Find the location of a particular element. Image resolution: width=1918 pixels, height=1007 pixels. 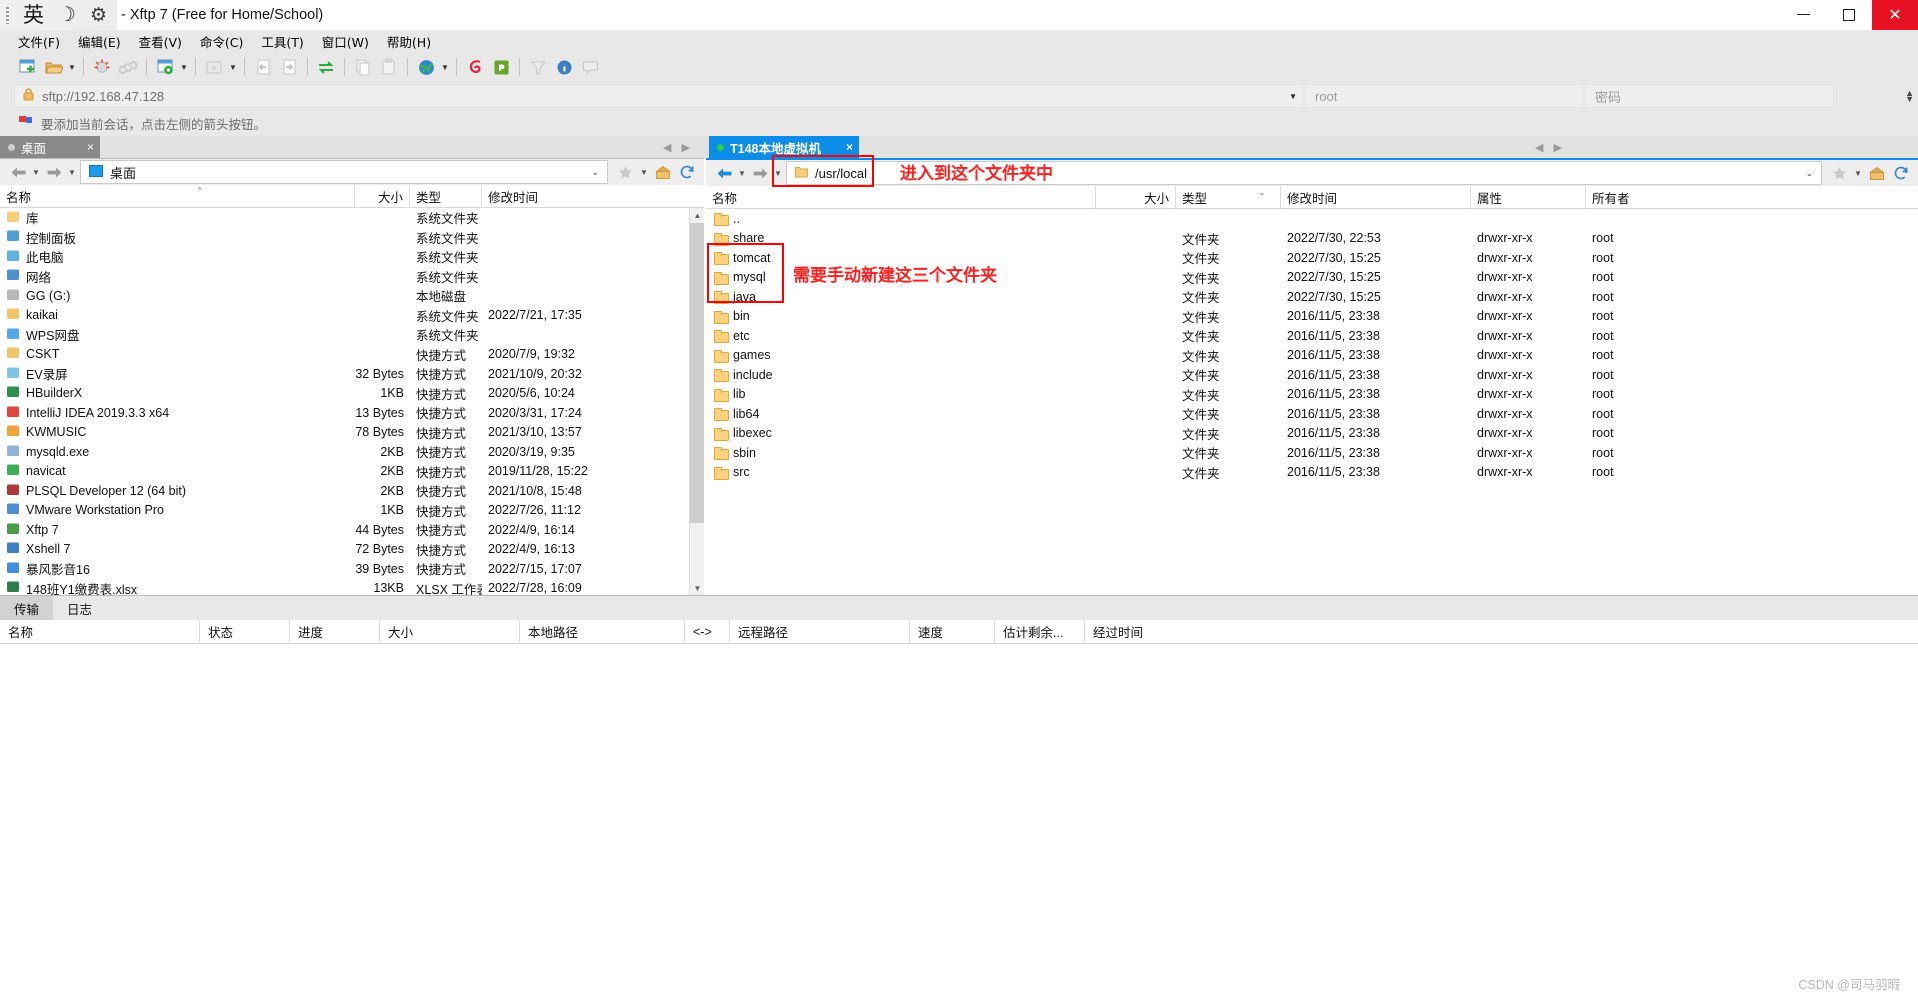

run-icon is located at coordinates (214, 67).